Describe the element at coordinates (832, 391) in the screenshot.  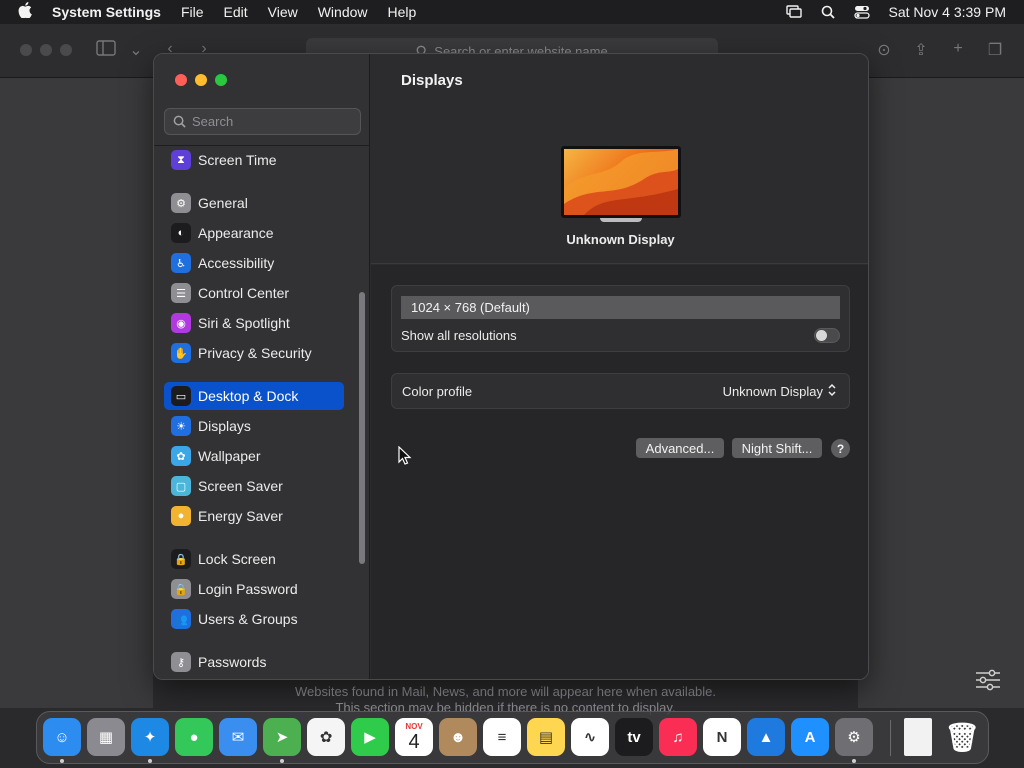
I see `up-down-chevron-icon` at that location.